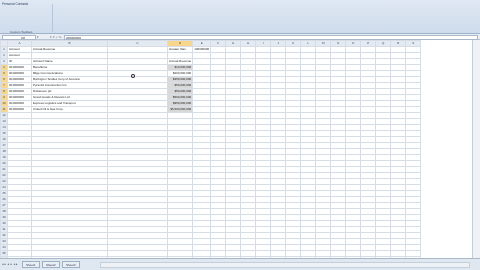  Describe the element at coordinates (240, 17) in the screenshot. I see `ribbon: Personal Contacts Custom Toolbars` at that location.